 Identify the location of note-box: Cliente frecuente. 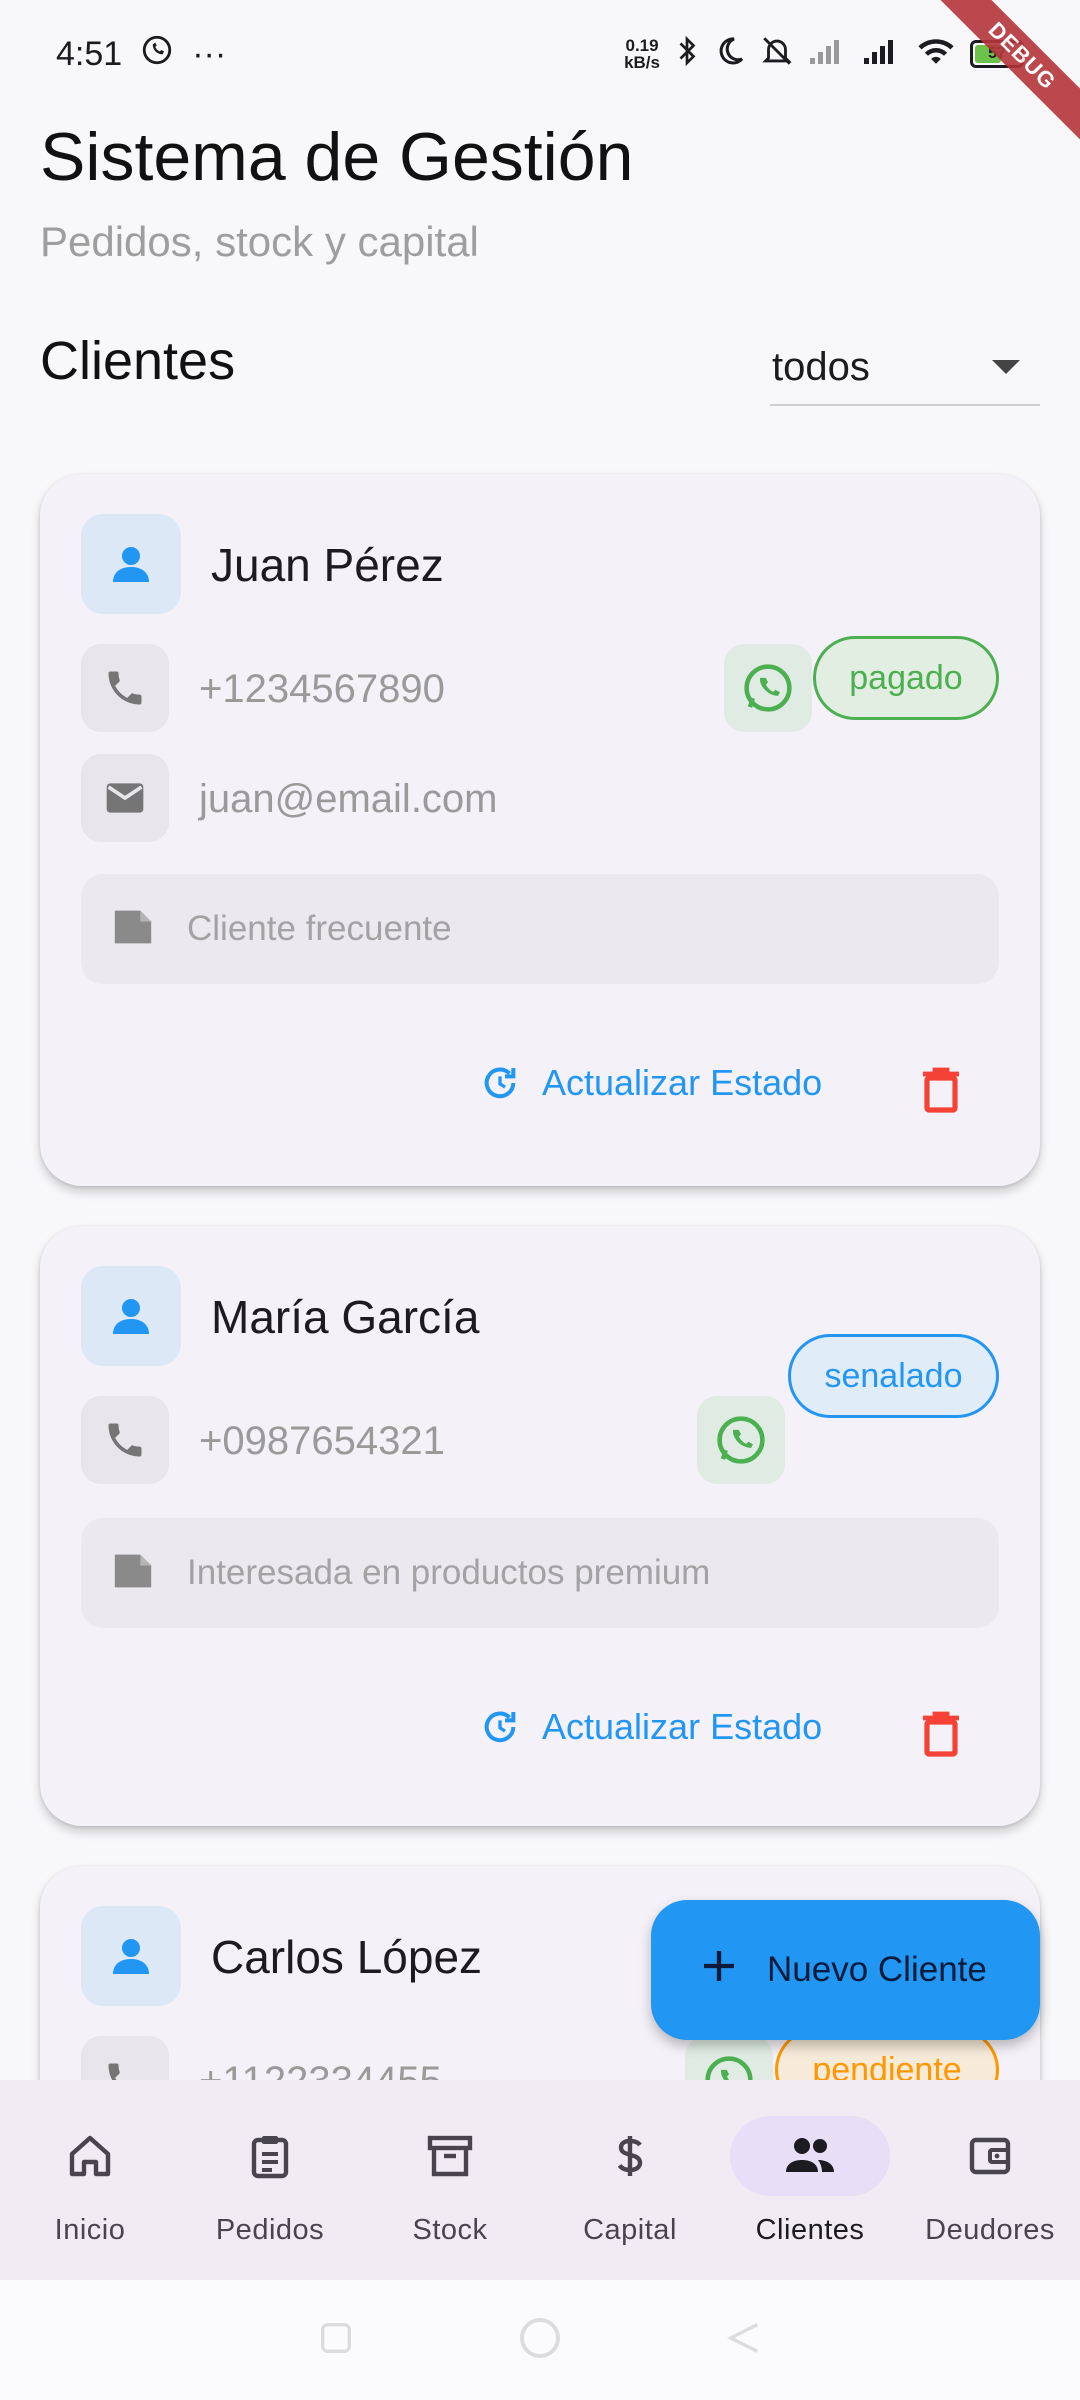
(540, 929).